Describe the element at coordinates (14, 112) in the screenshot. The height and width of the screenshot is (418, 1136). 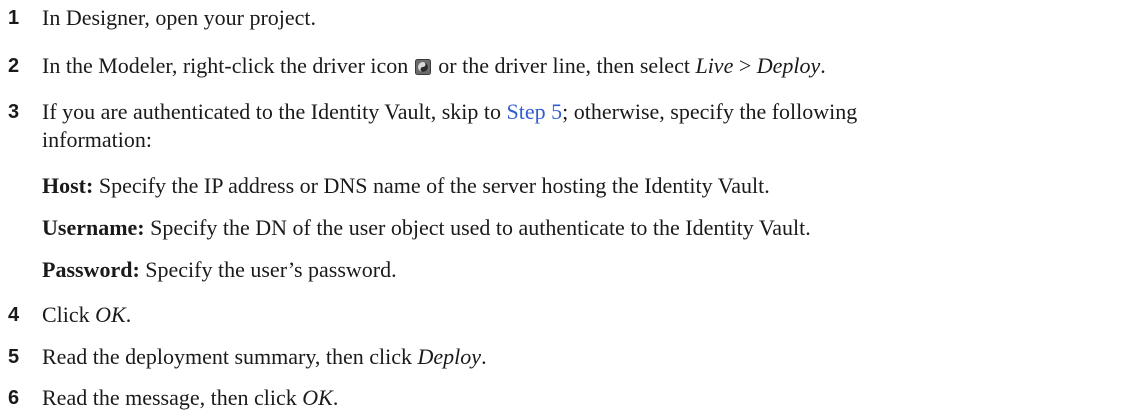
I see `step-number: 3` at that location.